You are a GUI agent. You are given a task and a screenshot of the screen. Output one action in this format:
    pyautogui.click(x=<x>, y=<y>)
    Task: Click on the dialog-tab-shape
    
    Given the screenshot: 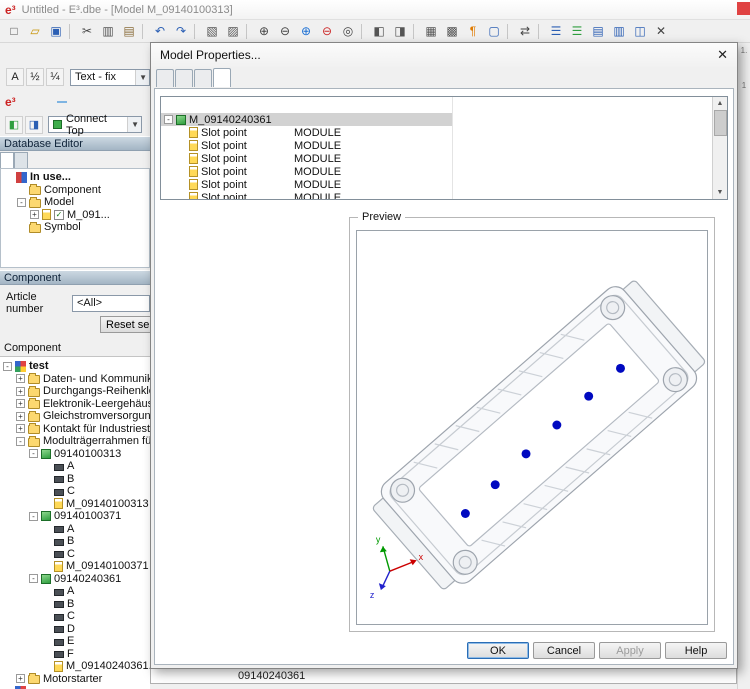 What is the action you would take?
    pyautogui.click(x=184, y=78)
    